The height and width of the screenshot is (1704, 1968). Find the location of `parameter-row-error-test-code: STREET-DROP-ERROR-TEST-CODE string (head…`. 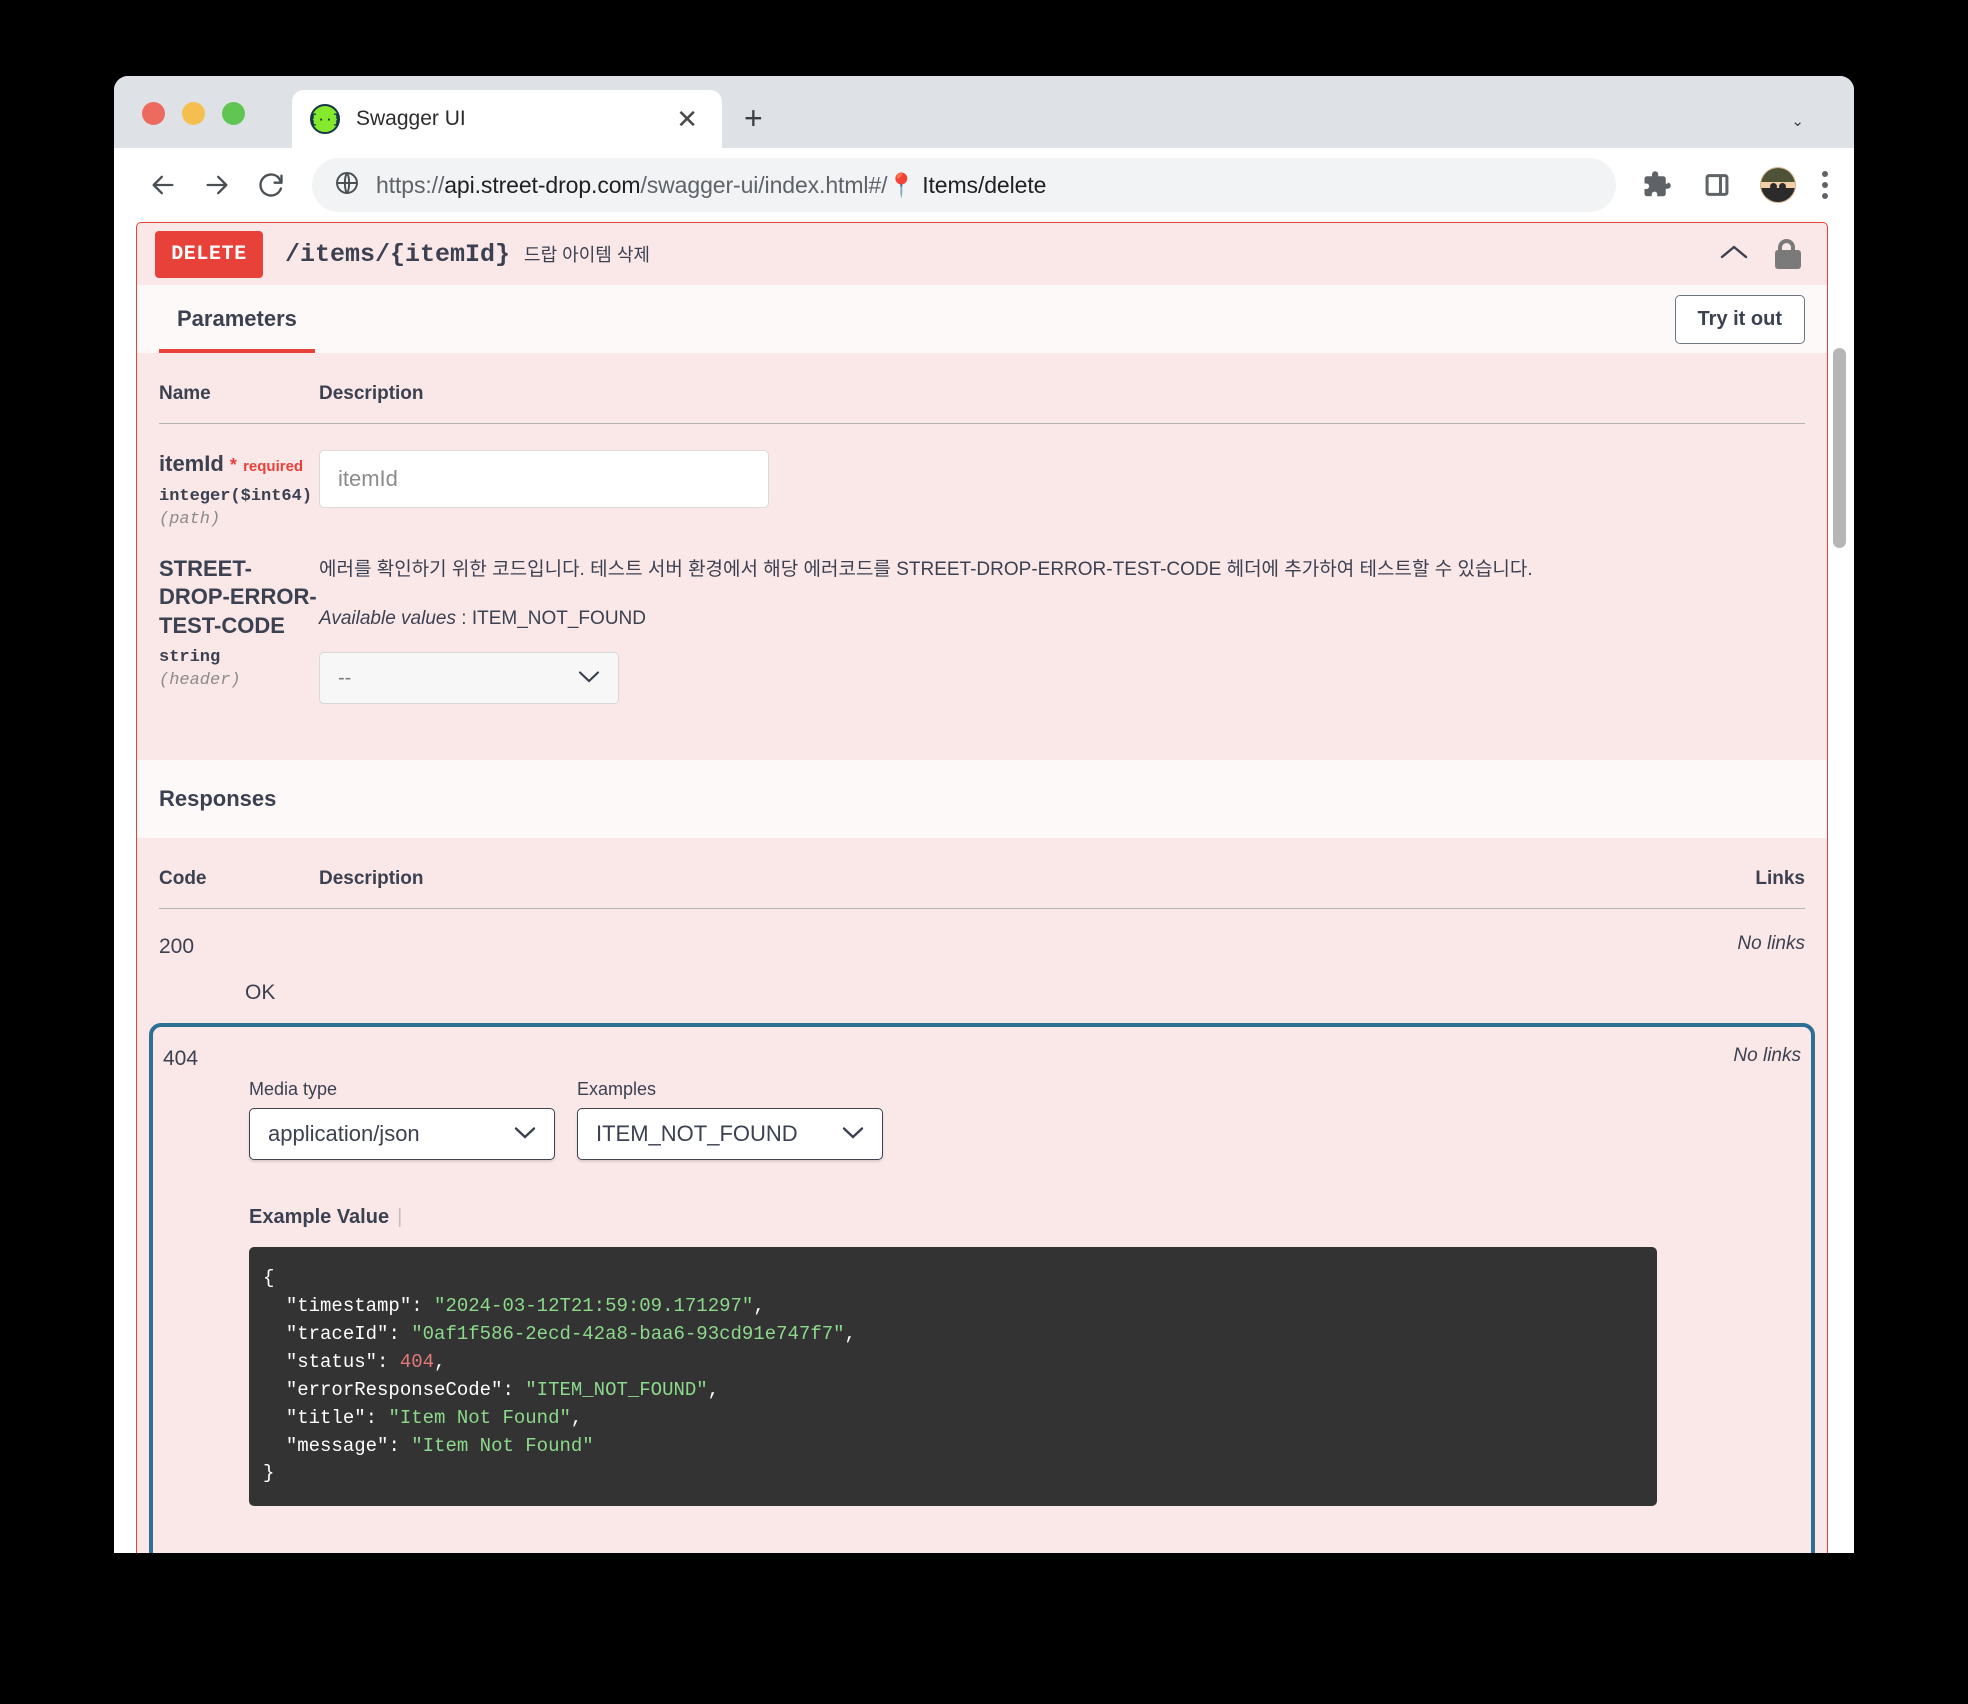

parameter-row-error-test-code: STREET-DROP-ERROR-TEST-CODE string (head… is located at coordinates (982, 617).